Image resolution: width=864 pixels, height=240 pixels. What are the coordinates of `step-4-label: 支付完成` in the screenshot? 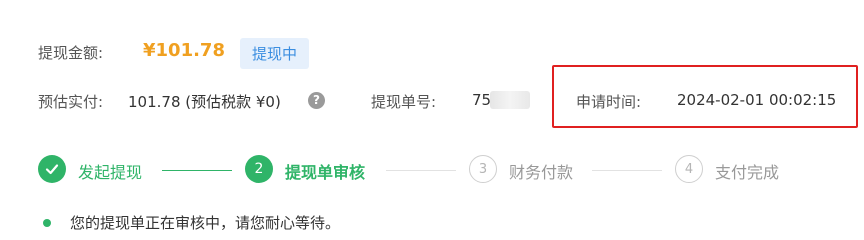 It's located at (747, 172).